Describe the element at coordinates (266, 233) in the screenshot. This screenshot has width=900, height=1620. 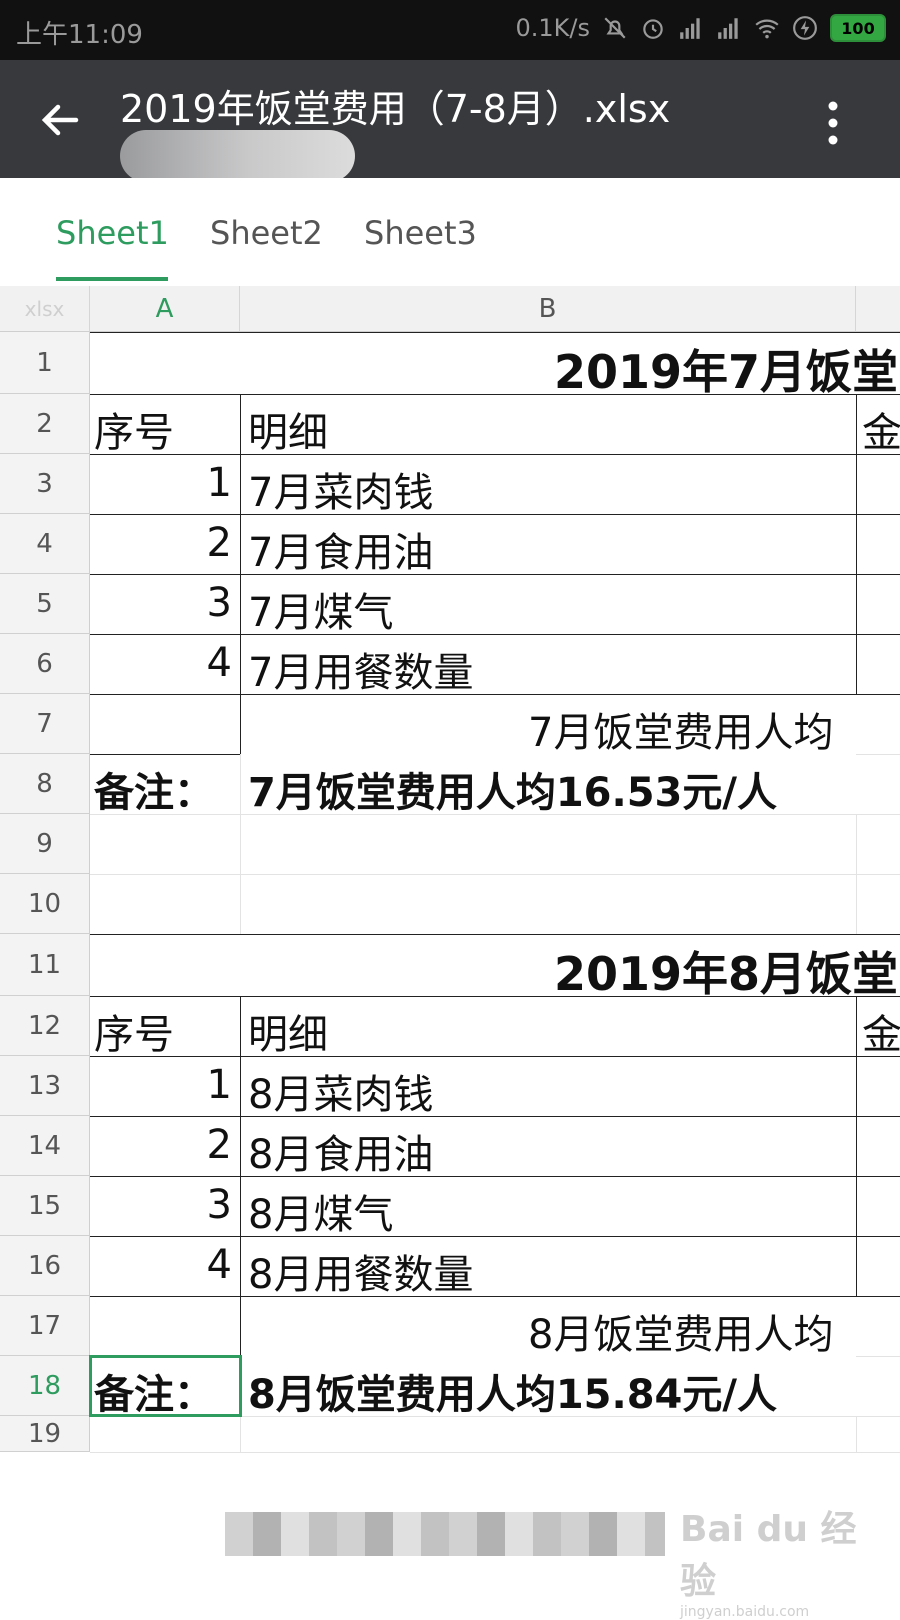
I see `tab-sheet2: Sheet2` at that location.